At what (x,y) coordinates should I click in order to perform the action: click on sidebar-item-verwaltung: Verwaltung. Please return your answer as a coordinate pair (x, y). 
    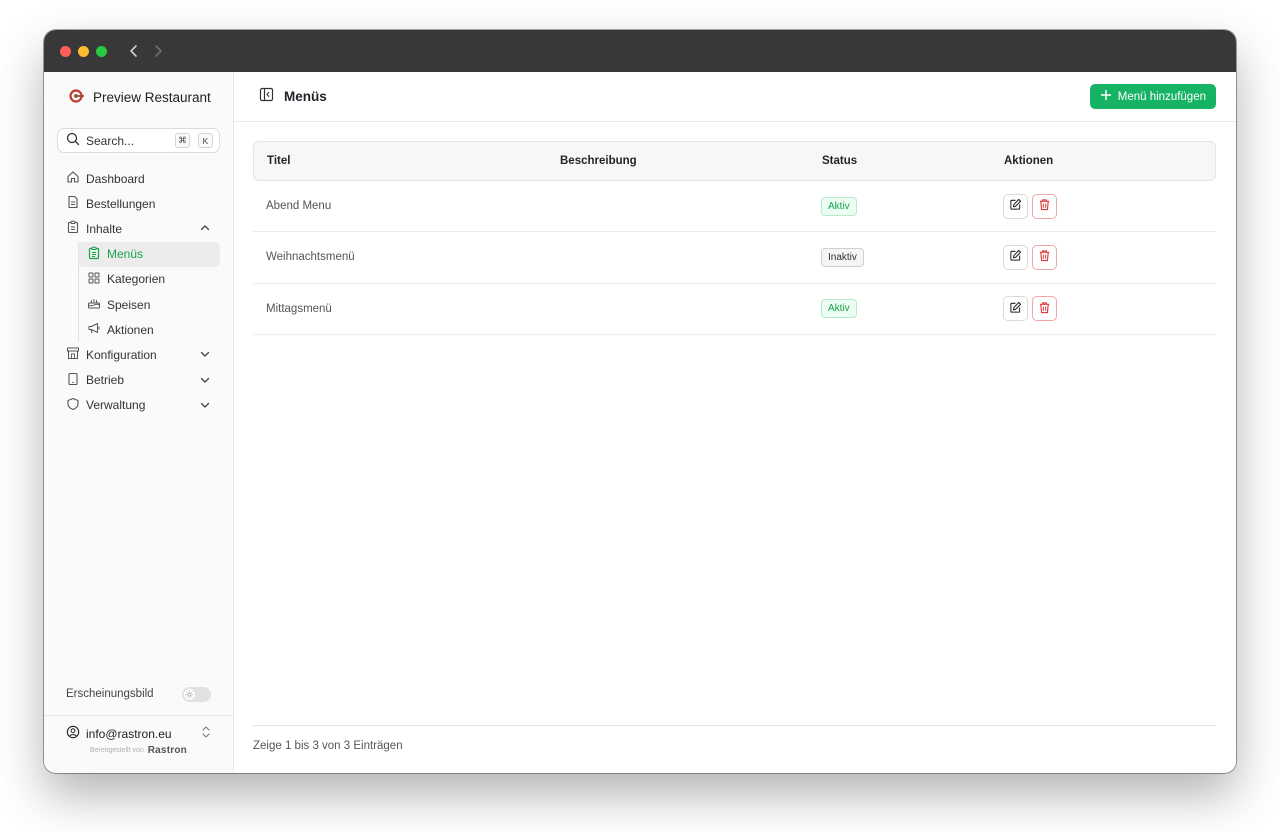
    Looking at the image, I should click on (138, 405).